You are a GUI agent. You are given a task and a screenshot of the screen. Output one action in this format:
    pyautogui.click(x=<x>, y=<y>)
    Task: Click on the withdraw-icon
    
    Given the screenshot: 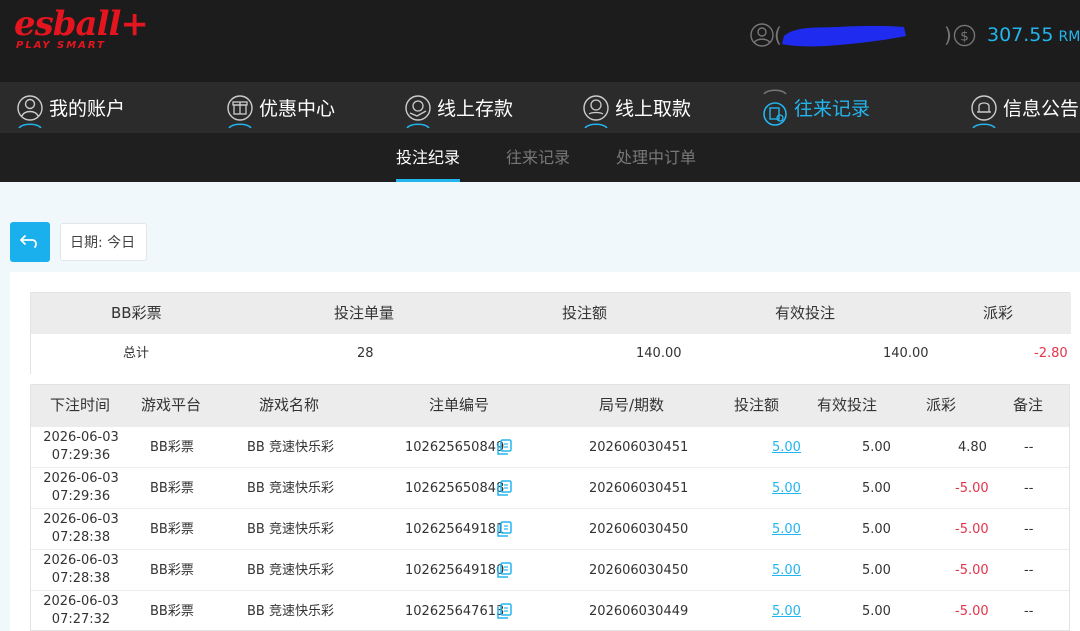 What is the action you would take?
    pyautogui.click(x=596, y=108)
    